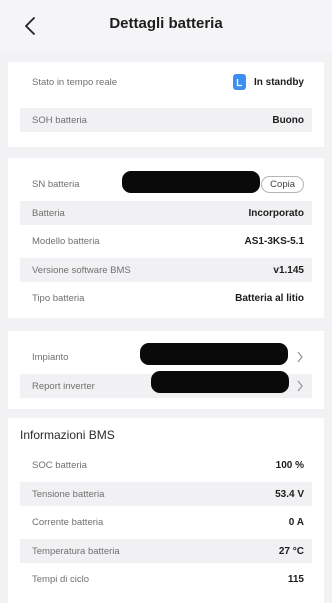  I want to click on soc-row: SOC batteria 100 %, so click(166, 465).